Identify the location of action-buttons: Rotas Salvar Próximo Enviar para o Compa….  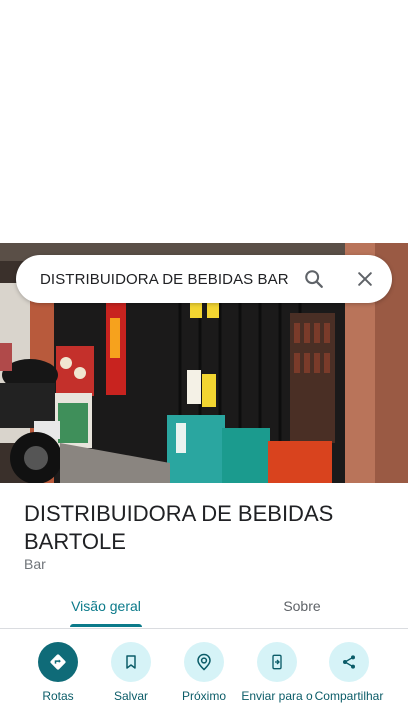
(204, 683).